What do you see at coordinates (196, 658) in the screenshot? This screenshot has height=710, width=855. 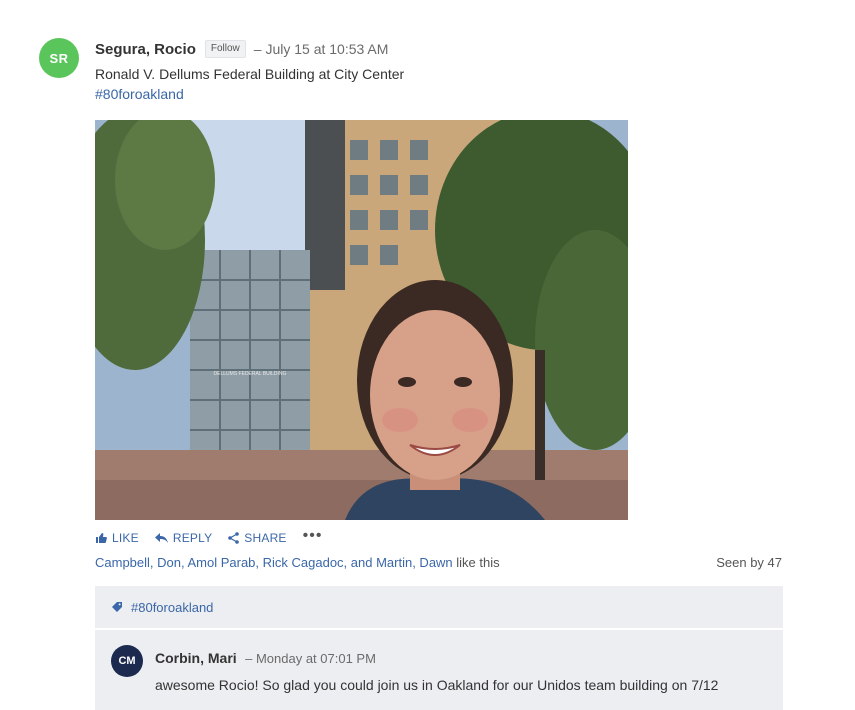 I see `commenter-name: Corbin, Mari` at bounding box center [196, 658].